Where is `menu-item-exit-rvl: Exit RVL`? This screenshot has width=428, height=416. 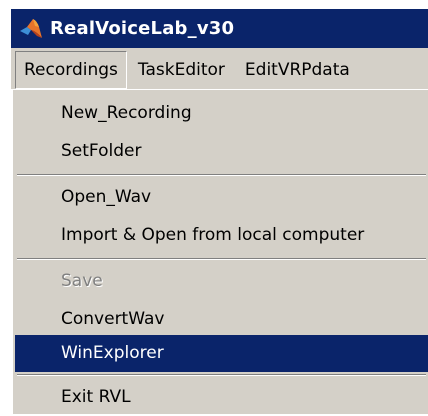
menu-item-exit-rvl: Exit RVL is located at coordinates (221, 397).